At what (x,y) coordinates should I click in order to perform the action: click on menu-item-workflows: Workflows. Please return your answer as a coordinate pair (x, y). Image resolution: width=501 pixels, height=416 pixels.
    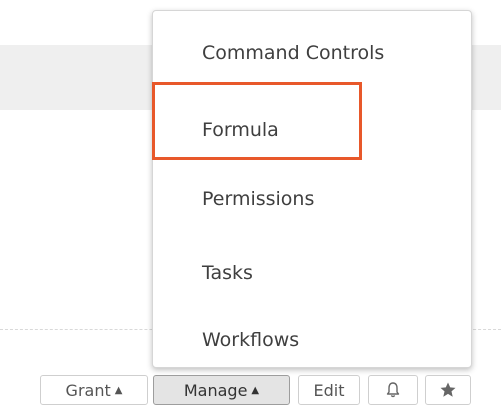
    Looking at the image, I should click on (312, 340).